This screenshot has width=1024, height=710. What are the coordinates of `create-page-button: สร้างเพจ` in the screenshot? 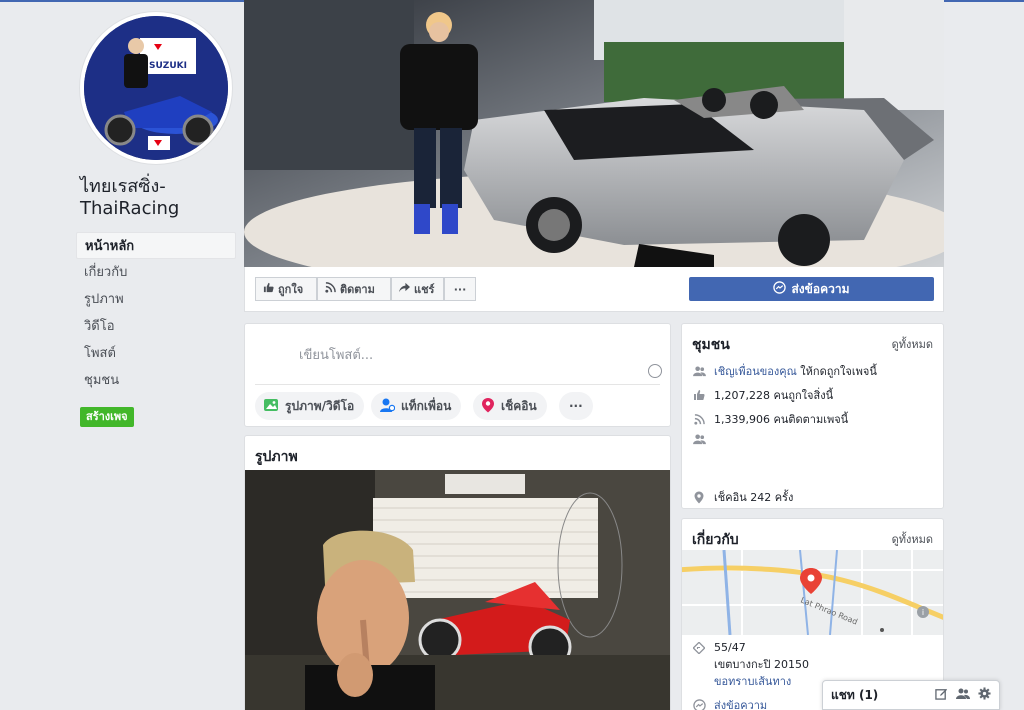 It's located at (107, 417).